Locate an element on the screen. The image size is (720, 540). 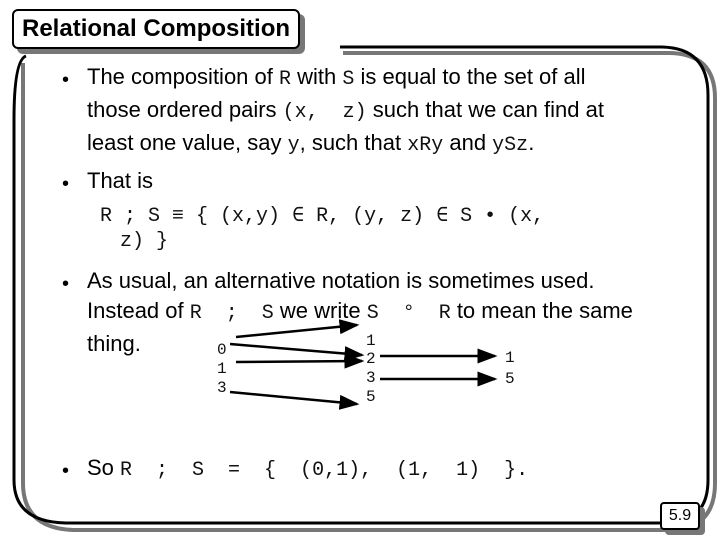
page-number: 5.9 is located at coordinates (680, 515).